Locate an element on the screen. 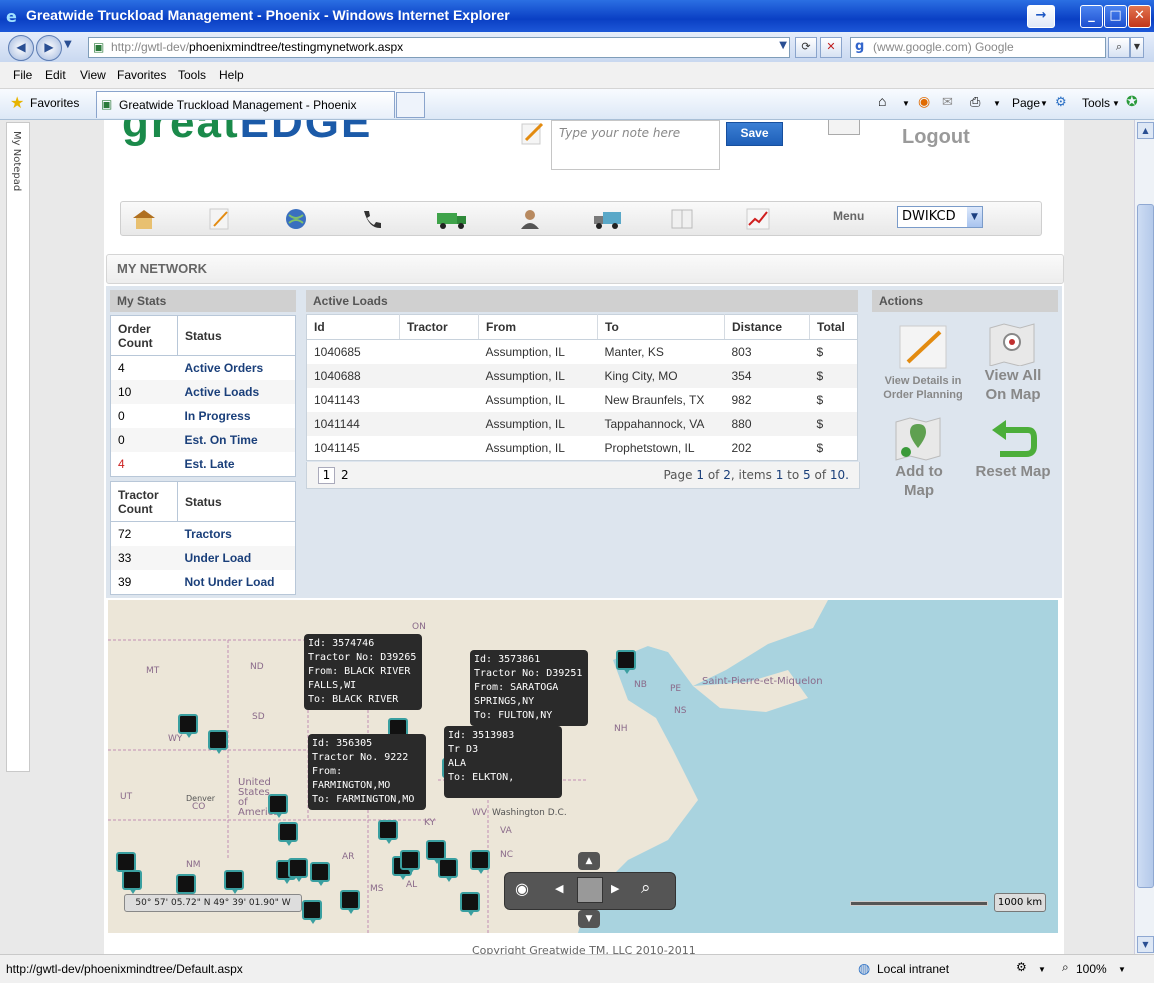 This screenshot has width=1154, height=983. address-dropdown-icon: ▼ is located at coordinates (783, 45).